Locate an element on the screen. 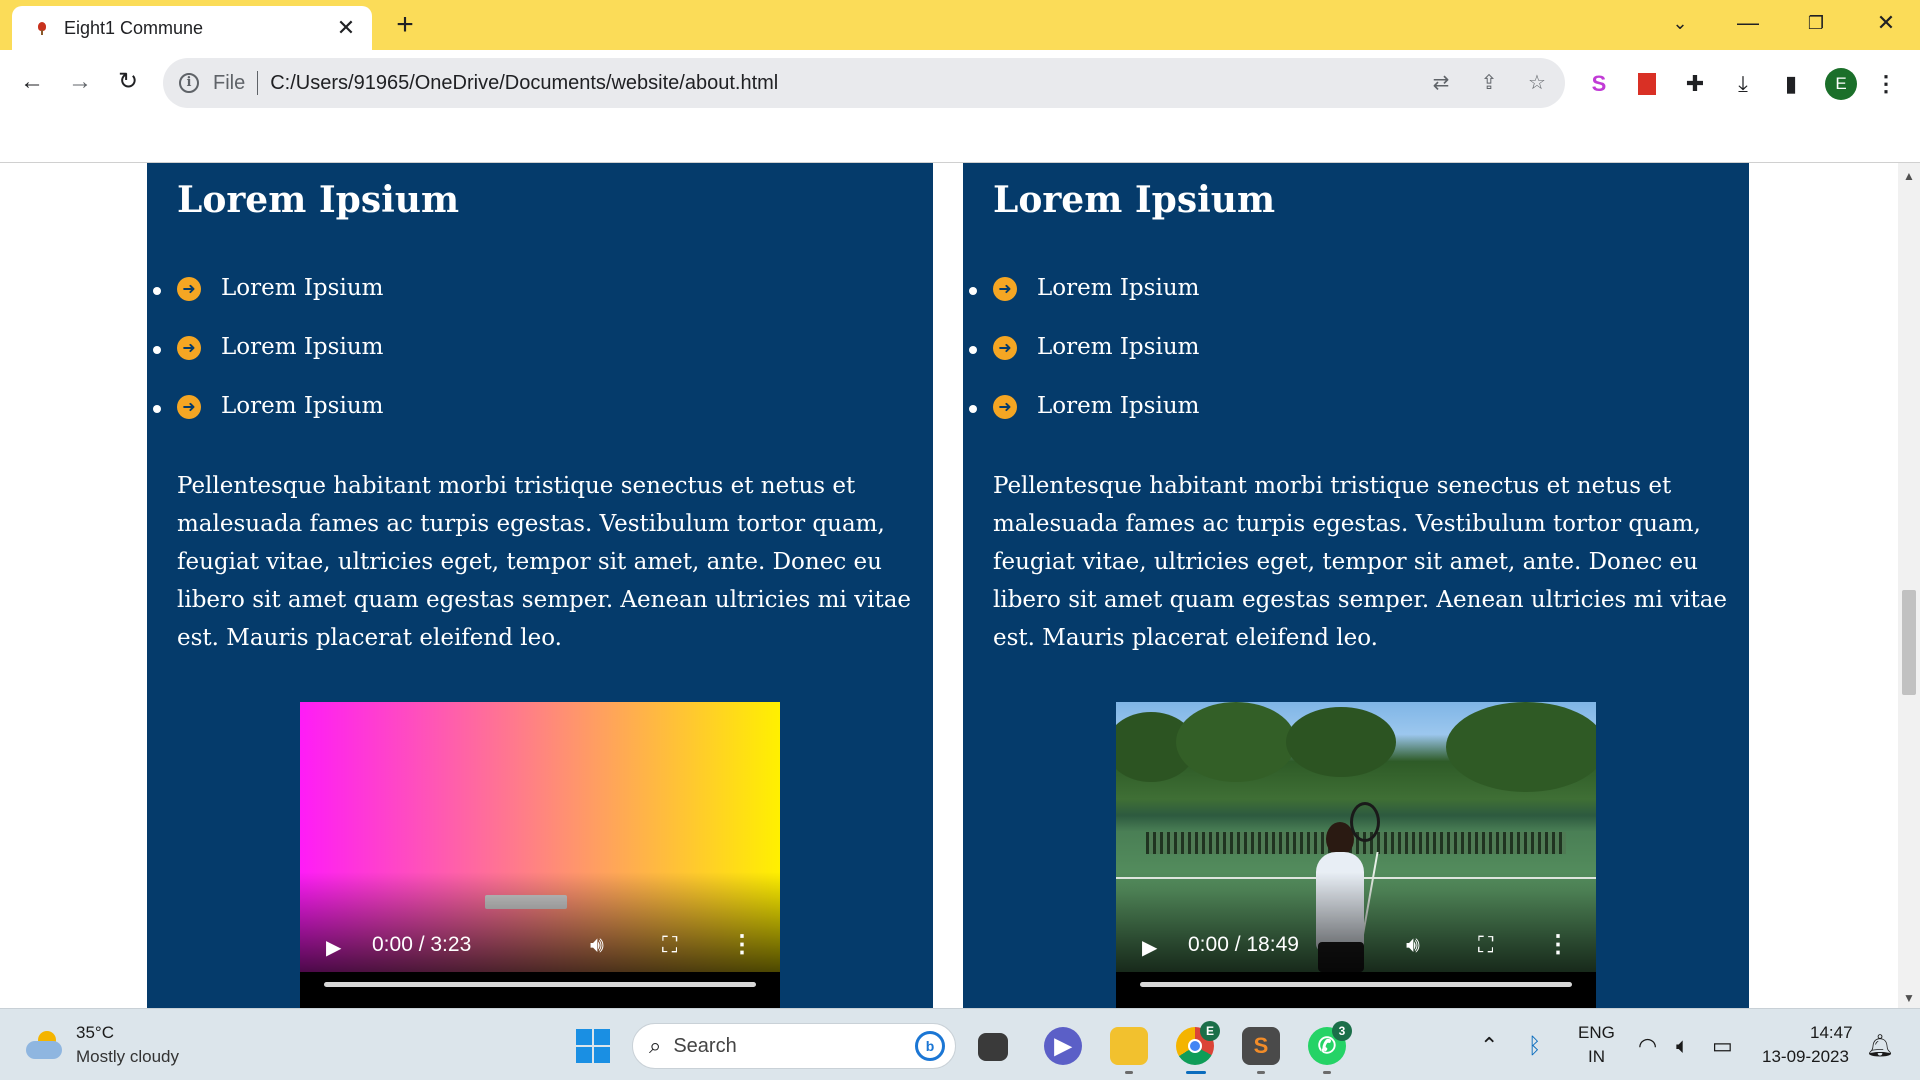 The image size is (1920, 1080). minimize-icon: — is located at coordinates (1748, 23).